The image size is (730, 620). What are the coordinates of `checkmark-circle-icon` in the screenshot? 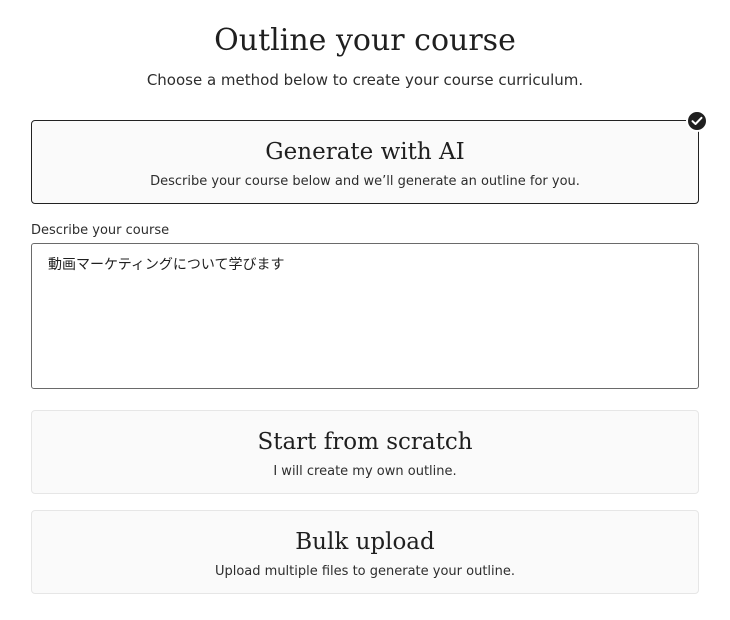 It's located at (697, 121).